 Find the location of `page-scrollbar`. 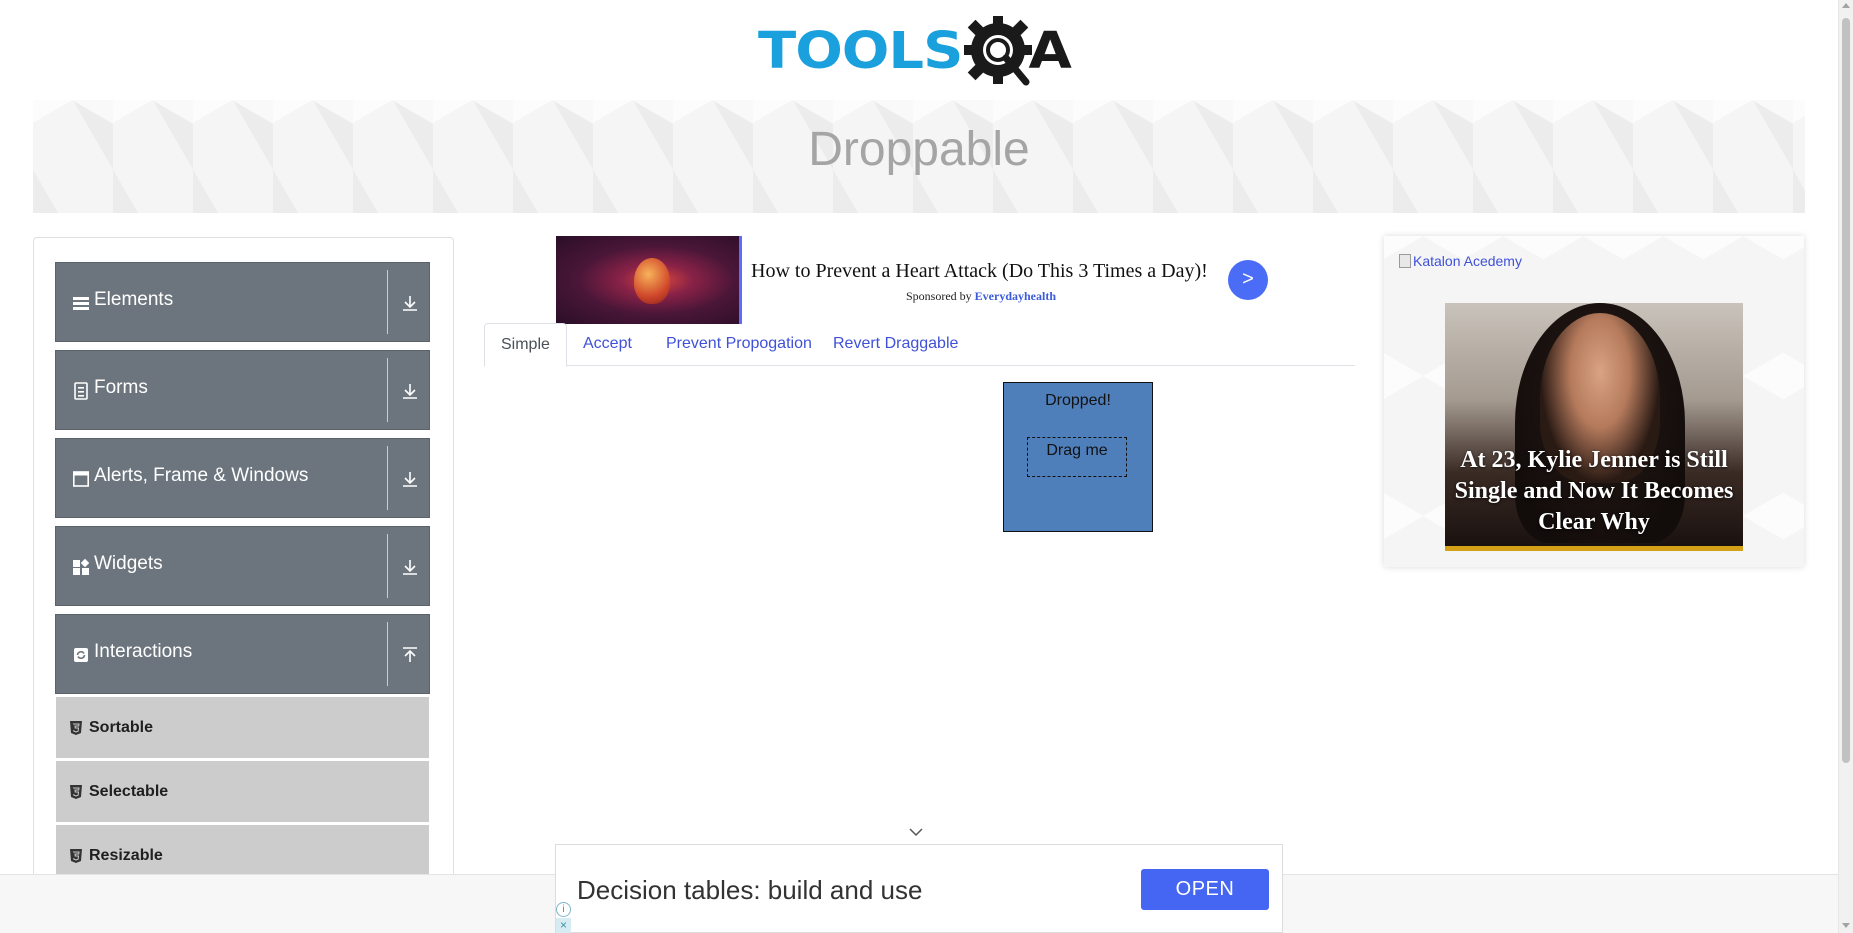

page-scrollbar is located at coordinates (1845, 466).